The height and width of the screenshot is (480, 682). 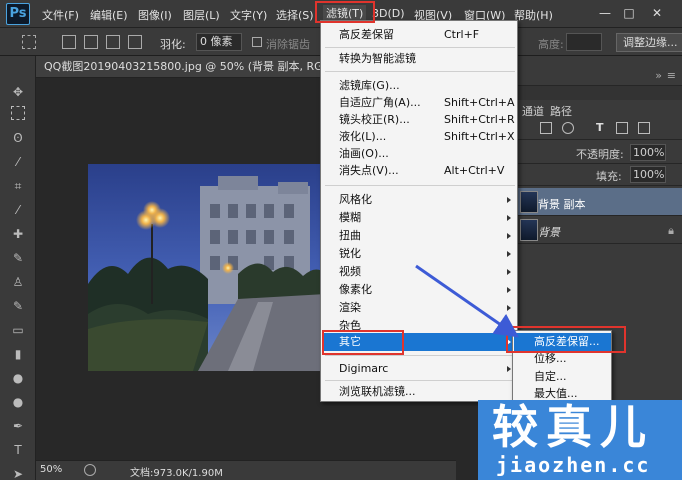 What do you see at coordinates (467, 301) in the screenshot?
I see `arrow-line` at bounding box center [467, 301].